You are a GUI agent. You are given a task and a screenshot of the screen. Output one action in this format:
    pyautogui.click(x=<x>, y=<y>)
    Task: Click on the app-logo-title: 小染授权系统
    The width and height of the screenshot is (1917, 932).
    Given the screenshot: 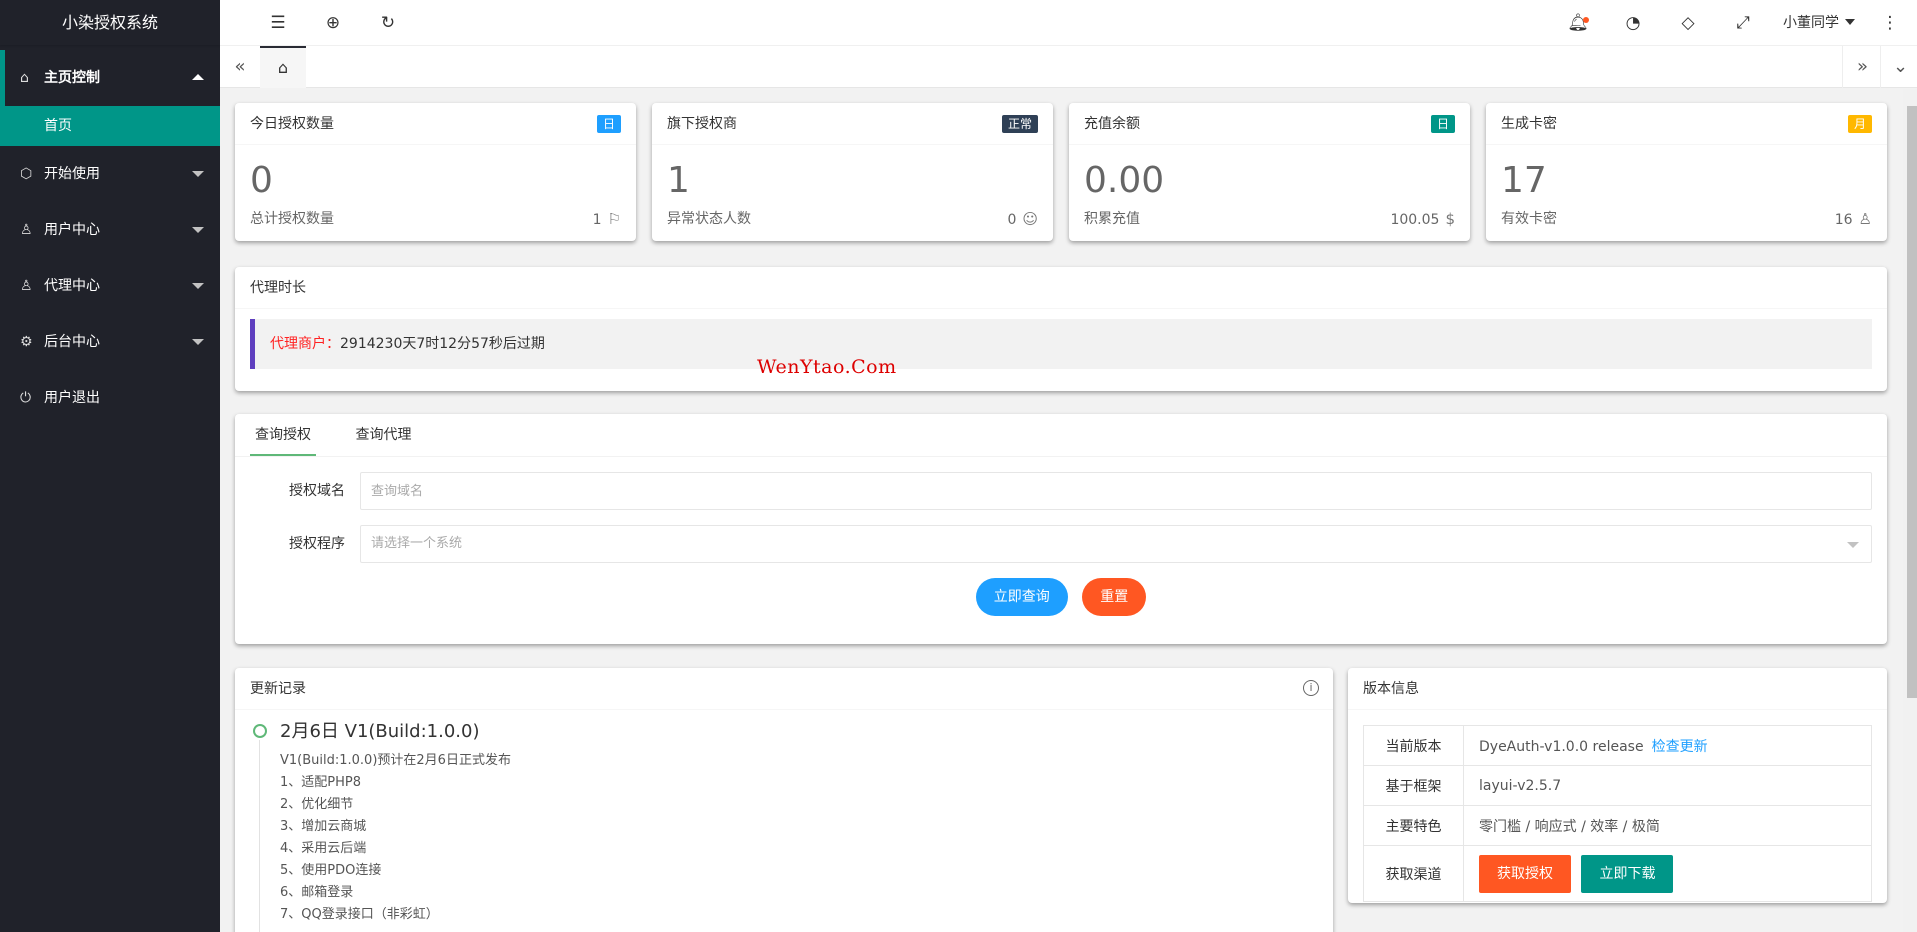 What is the action you would take?
    pyautogui.click(x=110, y=22)
    